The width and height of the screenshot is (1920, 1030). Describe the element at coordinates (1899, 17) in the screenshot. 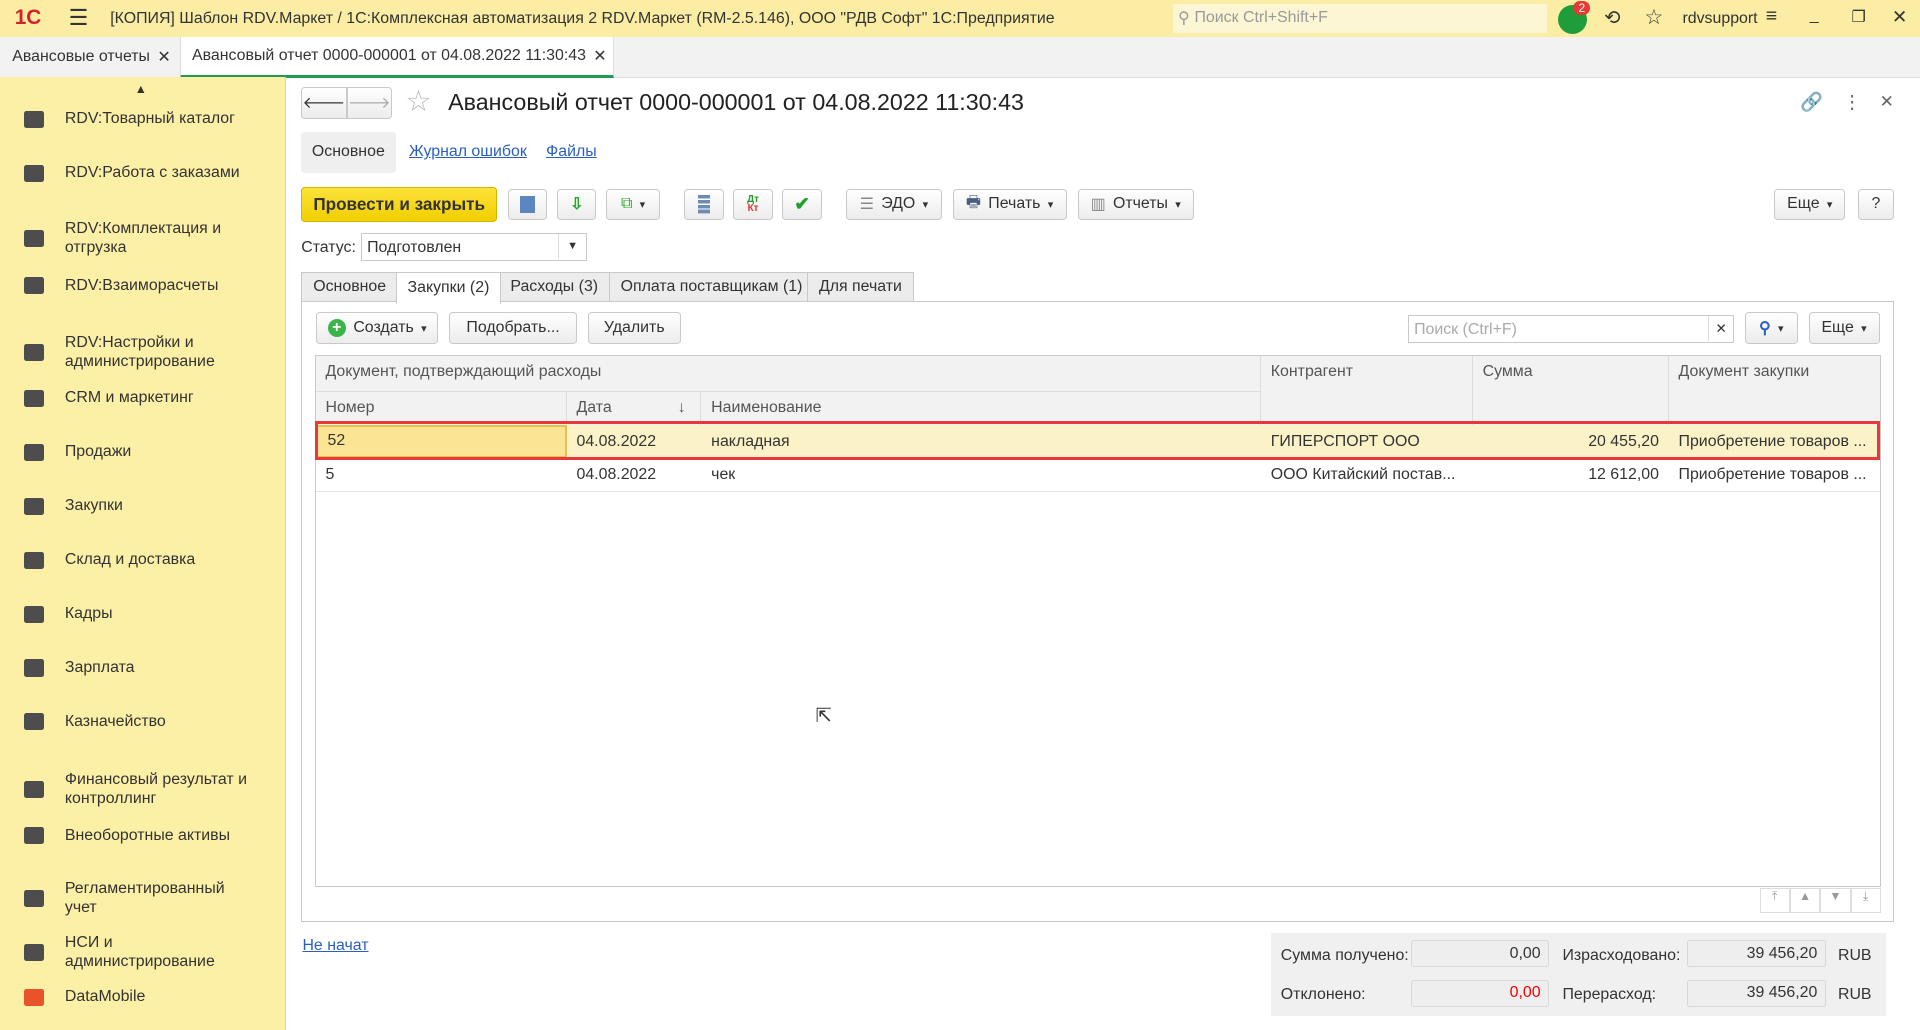

I see `close-window-icon: ✕` at that location.